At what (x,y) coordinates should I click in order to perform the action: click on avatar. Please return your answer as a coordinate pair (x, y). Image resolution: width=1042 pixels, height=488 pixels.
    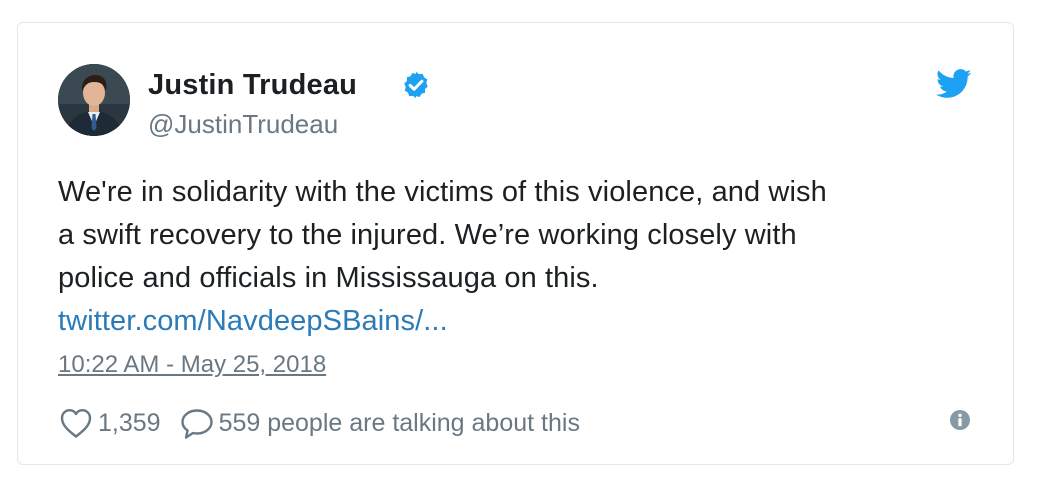
    Looking at the image, I should click on (94, 100).